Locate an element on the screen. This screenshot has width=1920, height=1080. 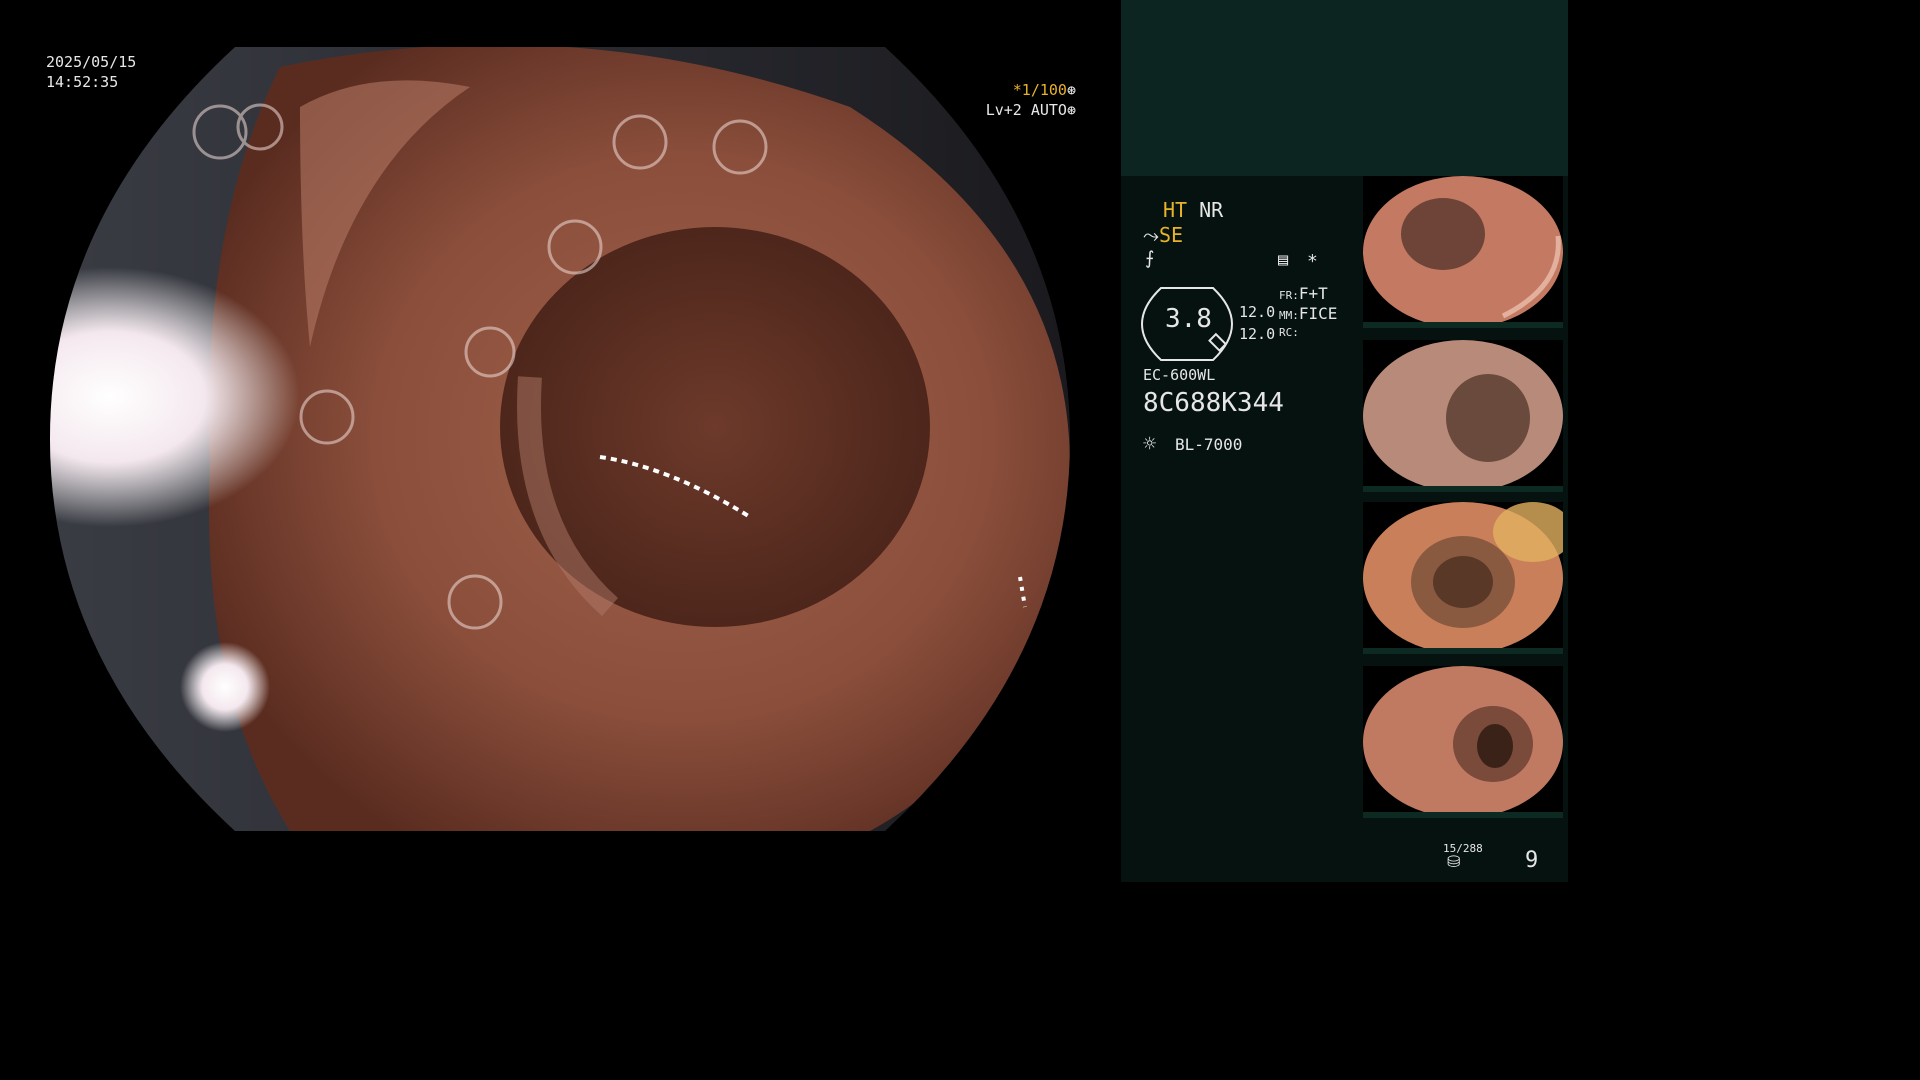
panel-header-area is located at coordinates (1344, 88).